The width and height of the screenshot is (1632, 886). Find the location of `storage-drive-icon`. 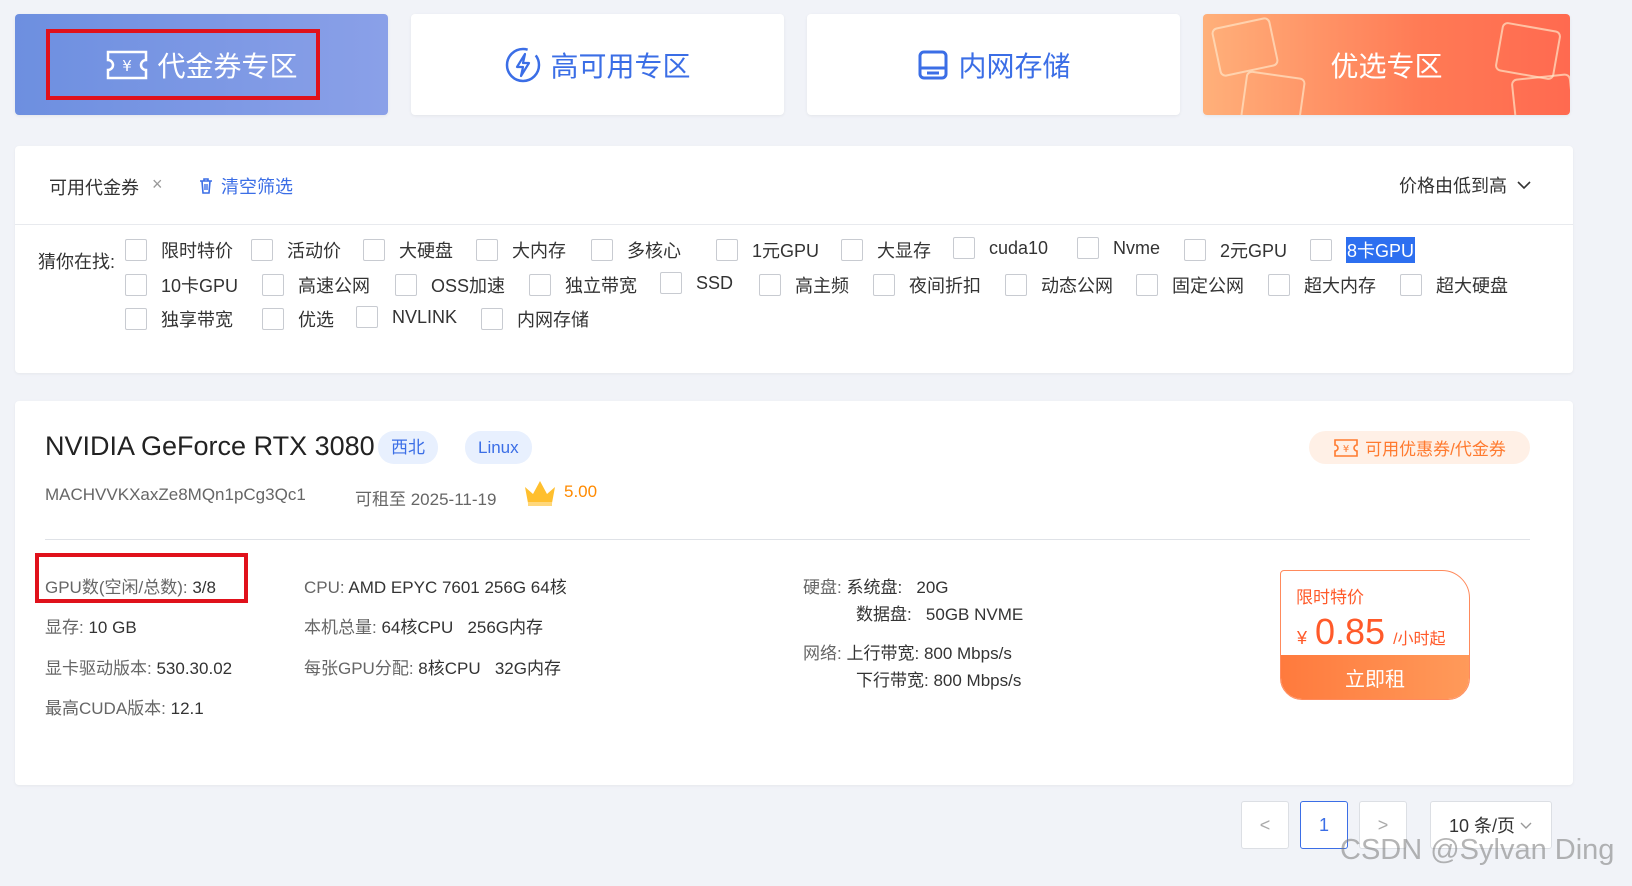

storage-drive-icon is located at coordinates (933, 64).